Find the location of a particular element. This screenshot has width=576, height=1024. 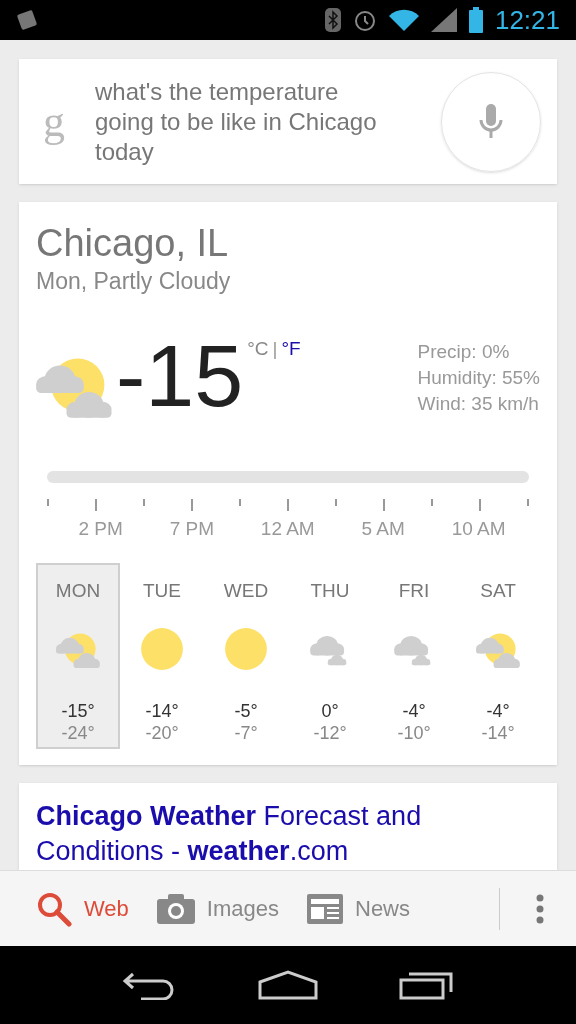

home-icon is located at coordinates (288, 985).